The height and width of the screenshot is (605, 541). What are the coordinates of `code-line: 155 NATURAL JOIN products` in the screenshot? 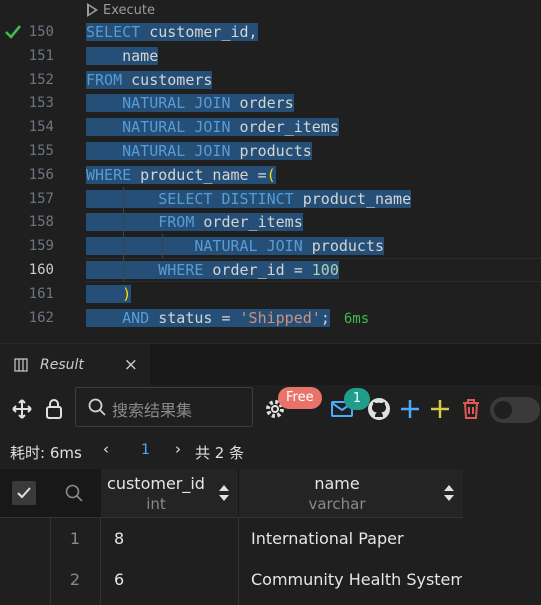 It's located at (270, 151).